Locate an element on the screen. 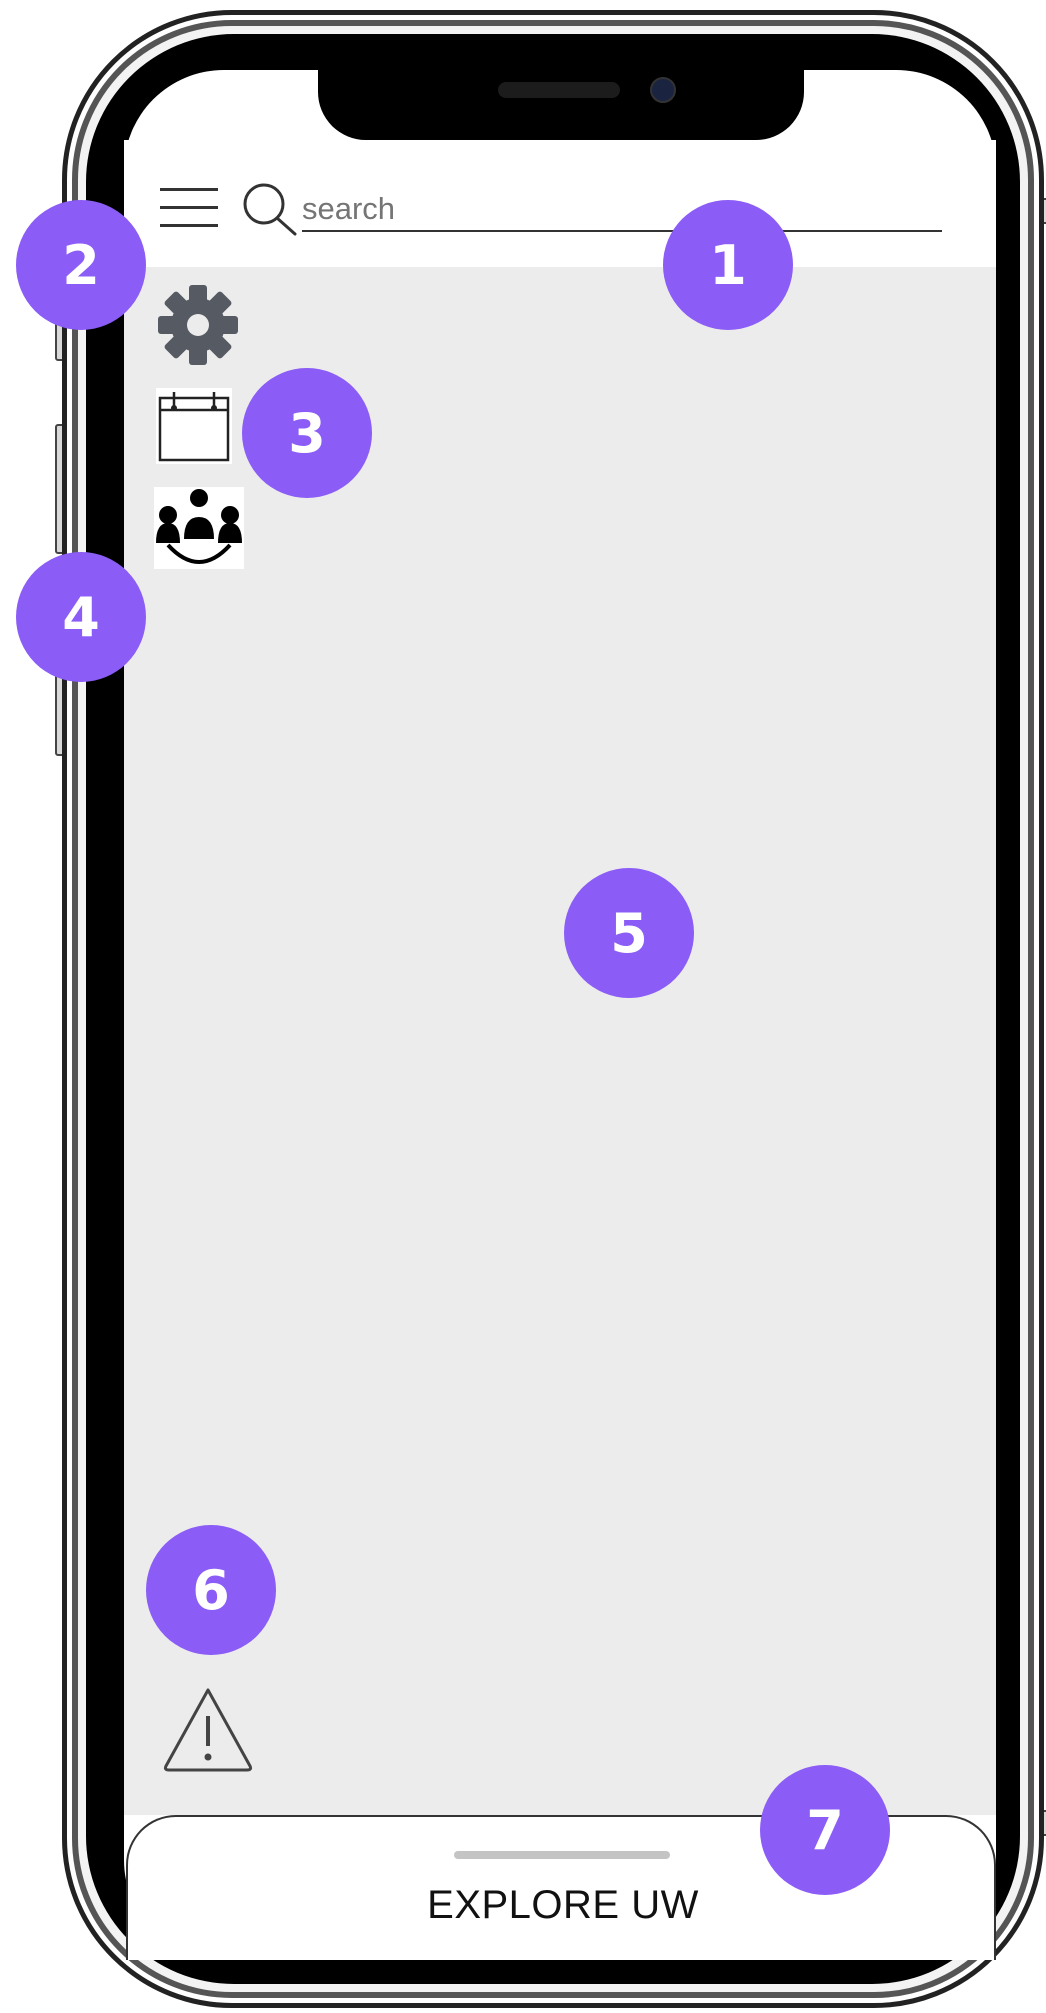  front-camera is located at coordinates (663, 90).